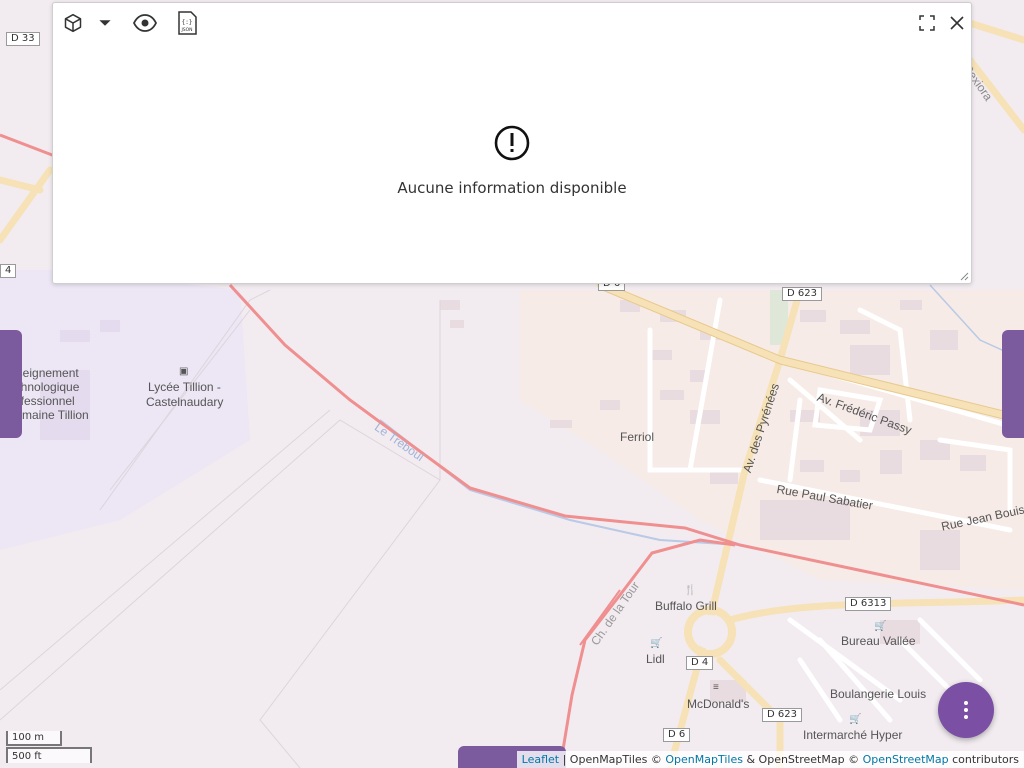  What do you see at coordinates (34, 738) in the screenshot?
I see `scale-metric: 100 m` at bounding box center [34, 738].